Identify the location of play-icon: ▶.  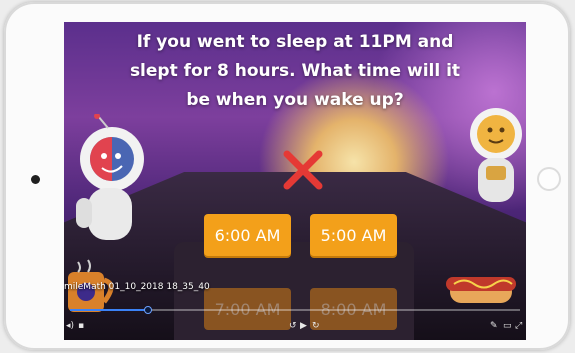
(303, 326).